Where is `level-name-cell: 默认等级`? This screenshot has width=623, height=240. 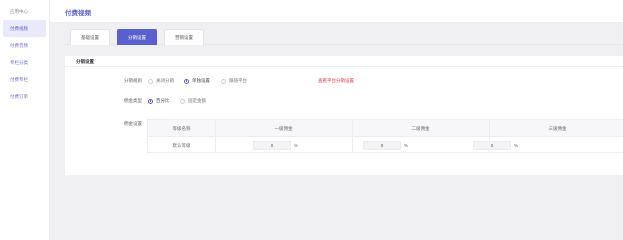
level-name-cell: 默认等级 is located at coordinates (181, 145).